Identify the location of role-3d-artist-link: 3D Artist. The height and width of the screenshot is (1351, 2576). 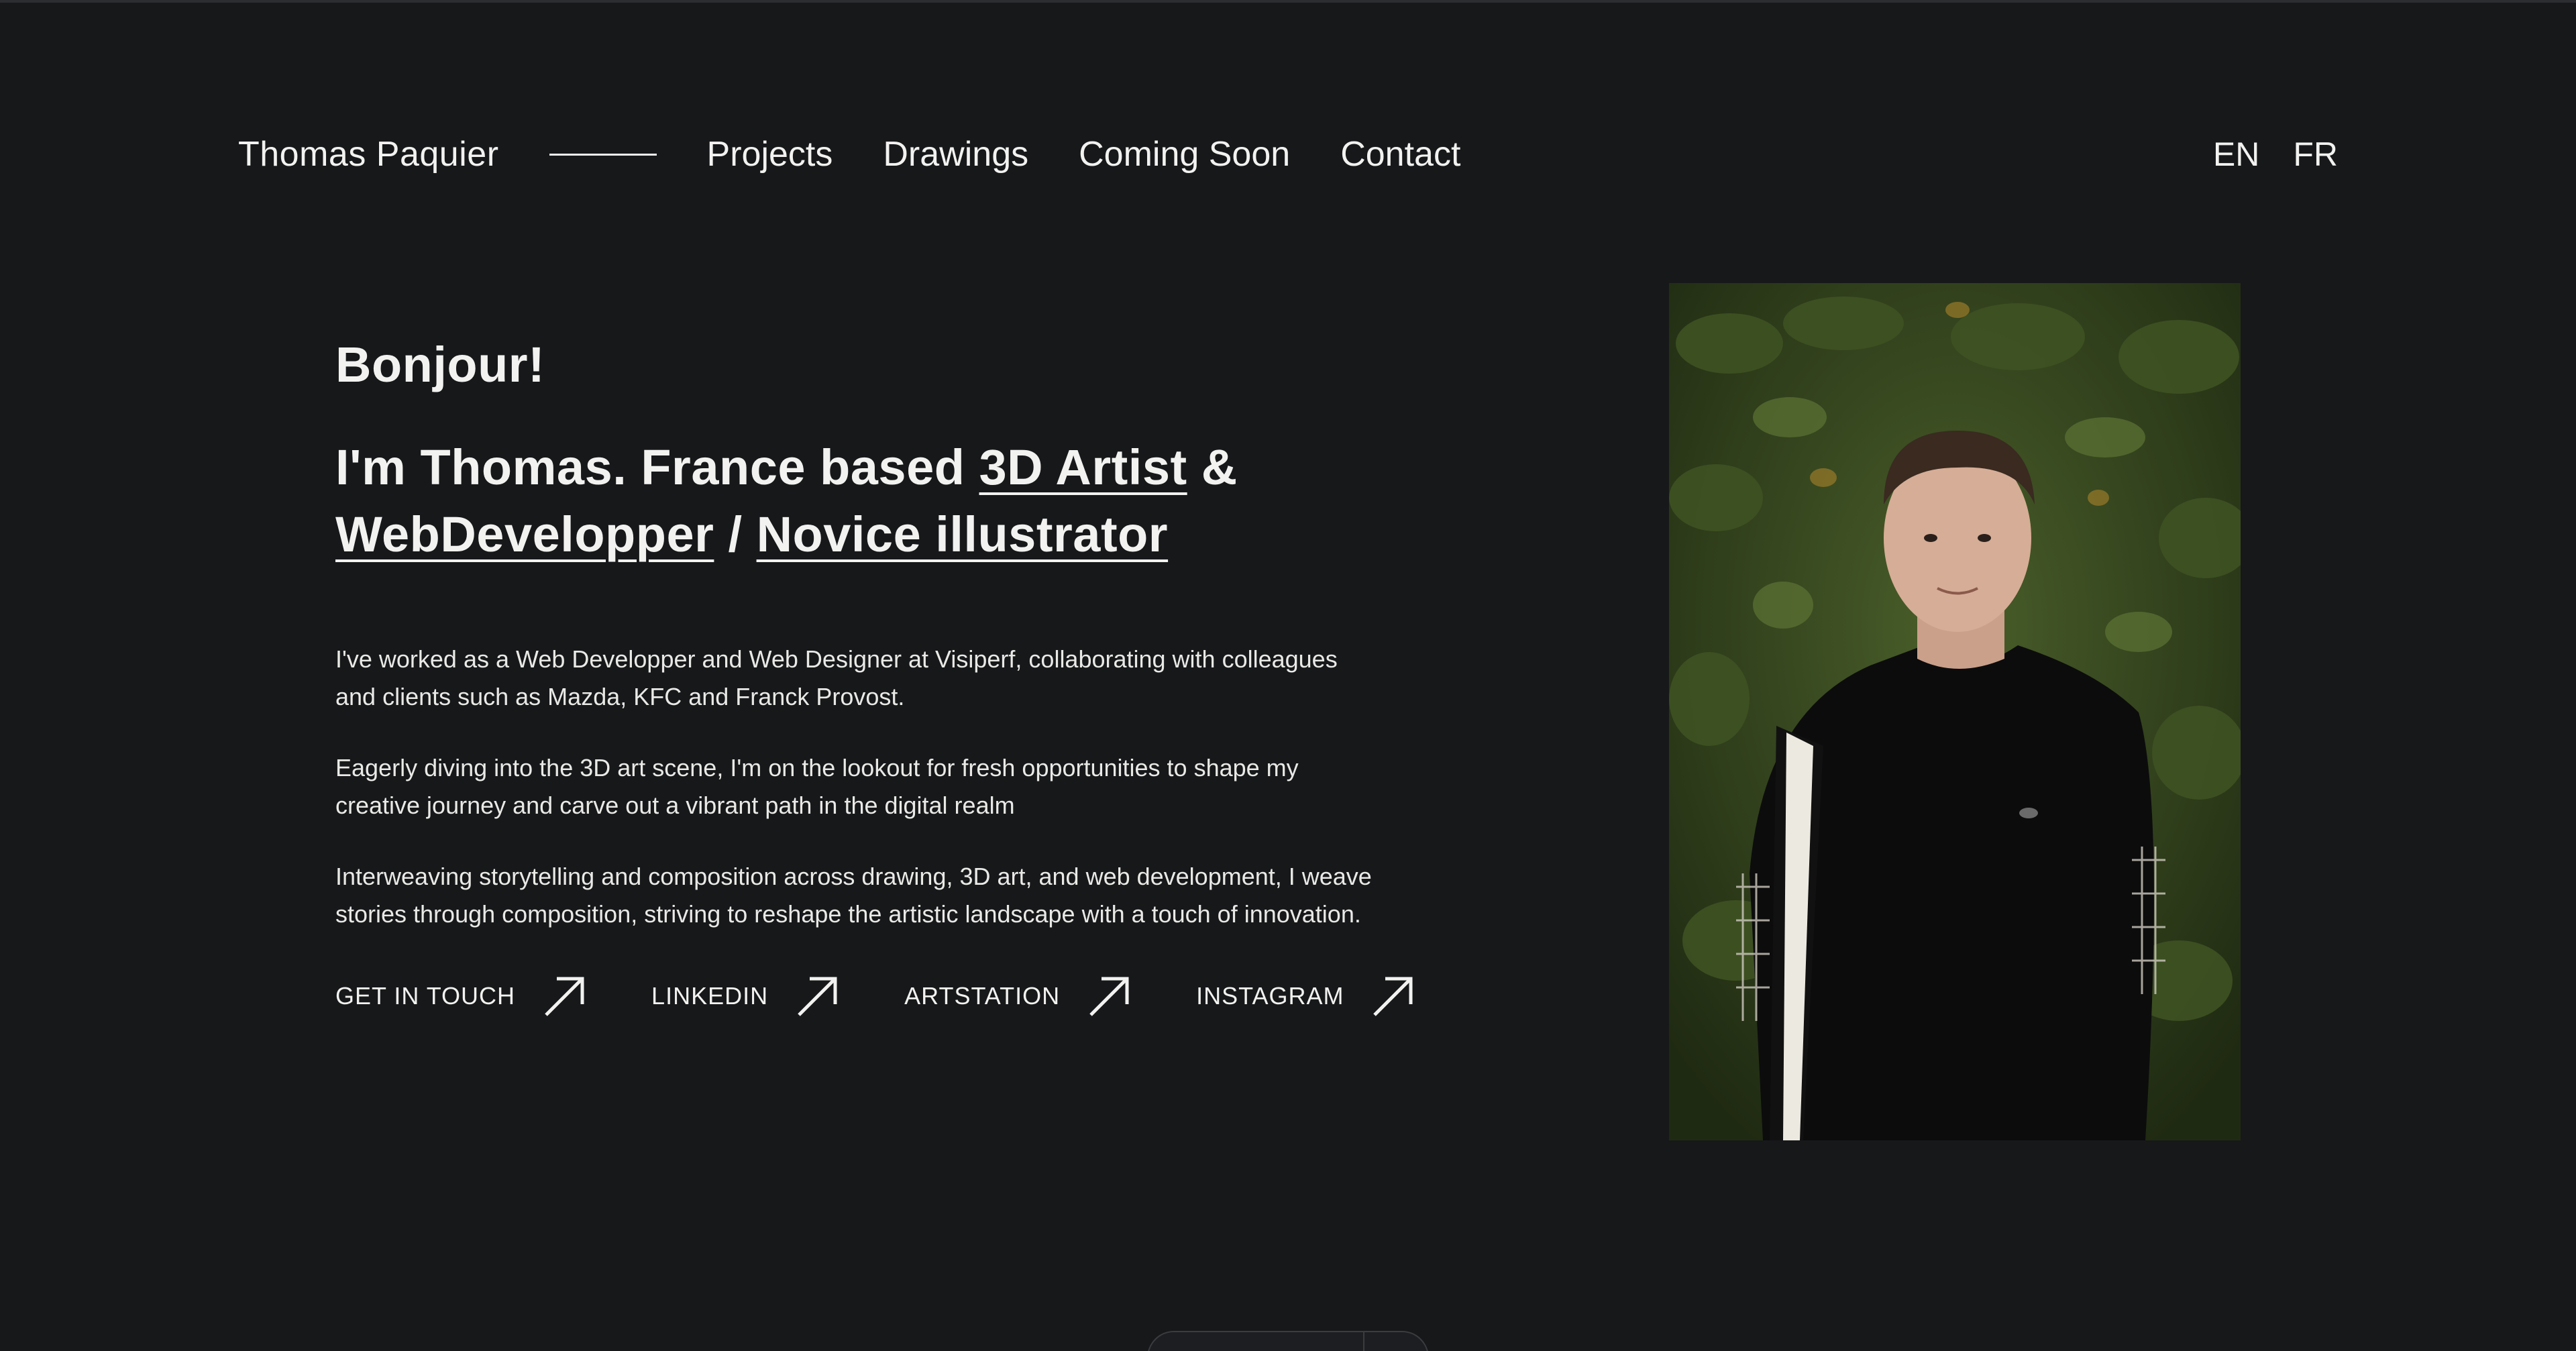
(1083, 467).